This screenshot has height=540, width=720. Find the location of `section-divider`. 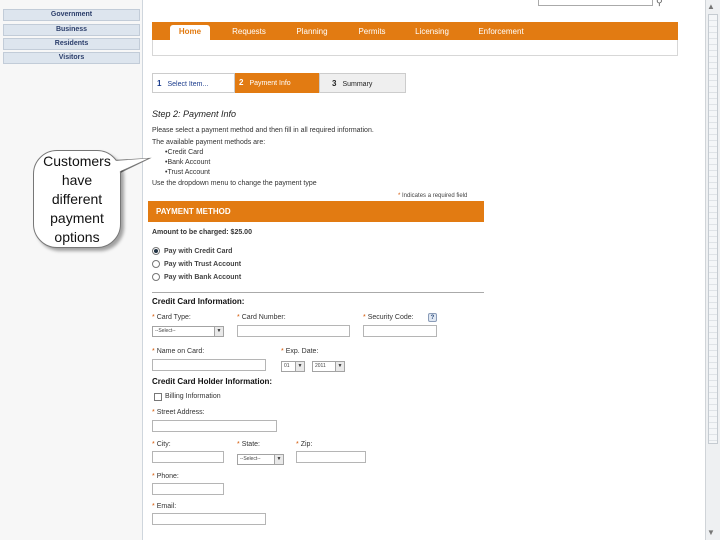

section-divider is located at coordinates (318, 292).